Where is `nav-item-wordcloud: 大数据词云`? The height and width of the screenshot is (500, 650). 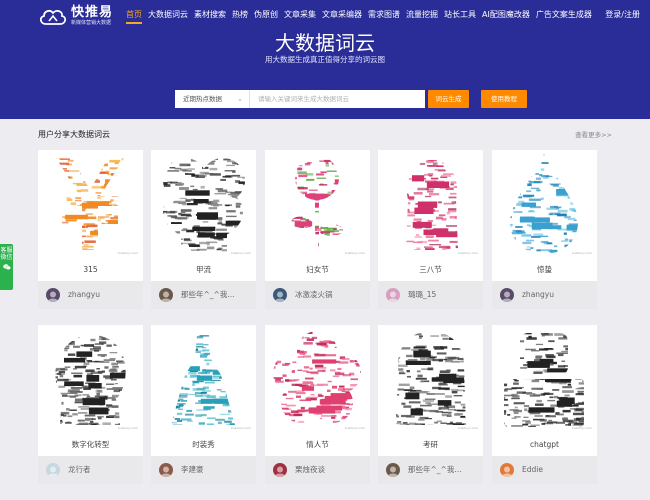 nav-item-wordcloud: 大数据词云 is located at coordinates (168, 15).